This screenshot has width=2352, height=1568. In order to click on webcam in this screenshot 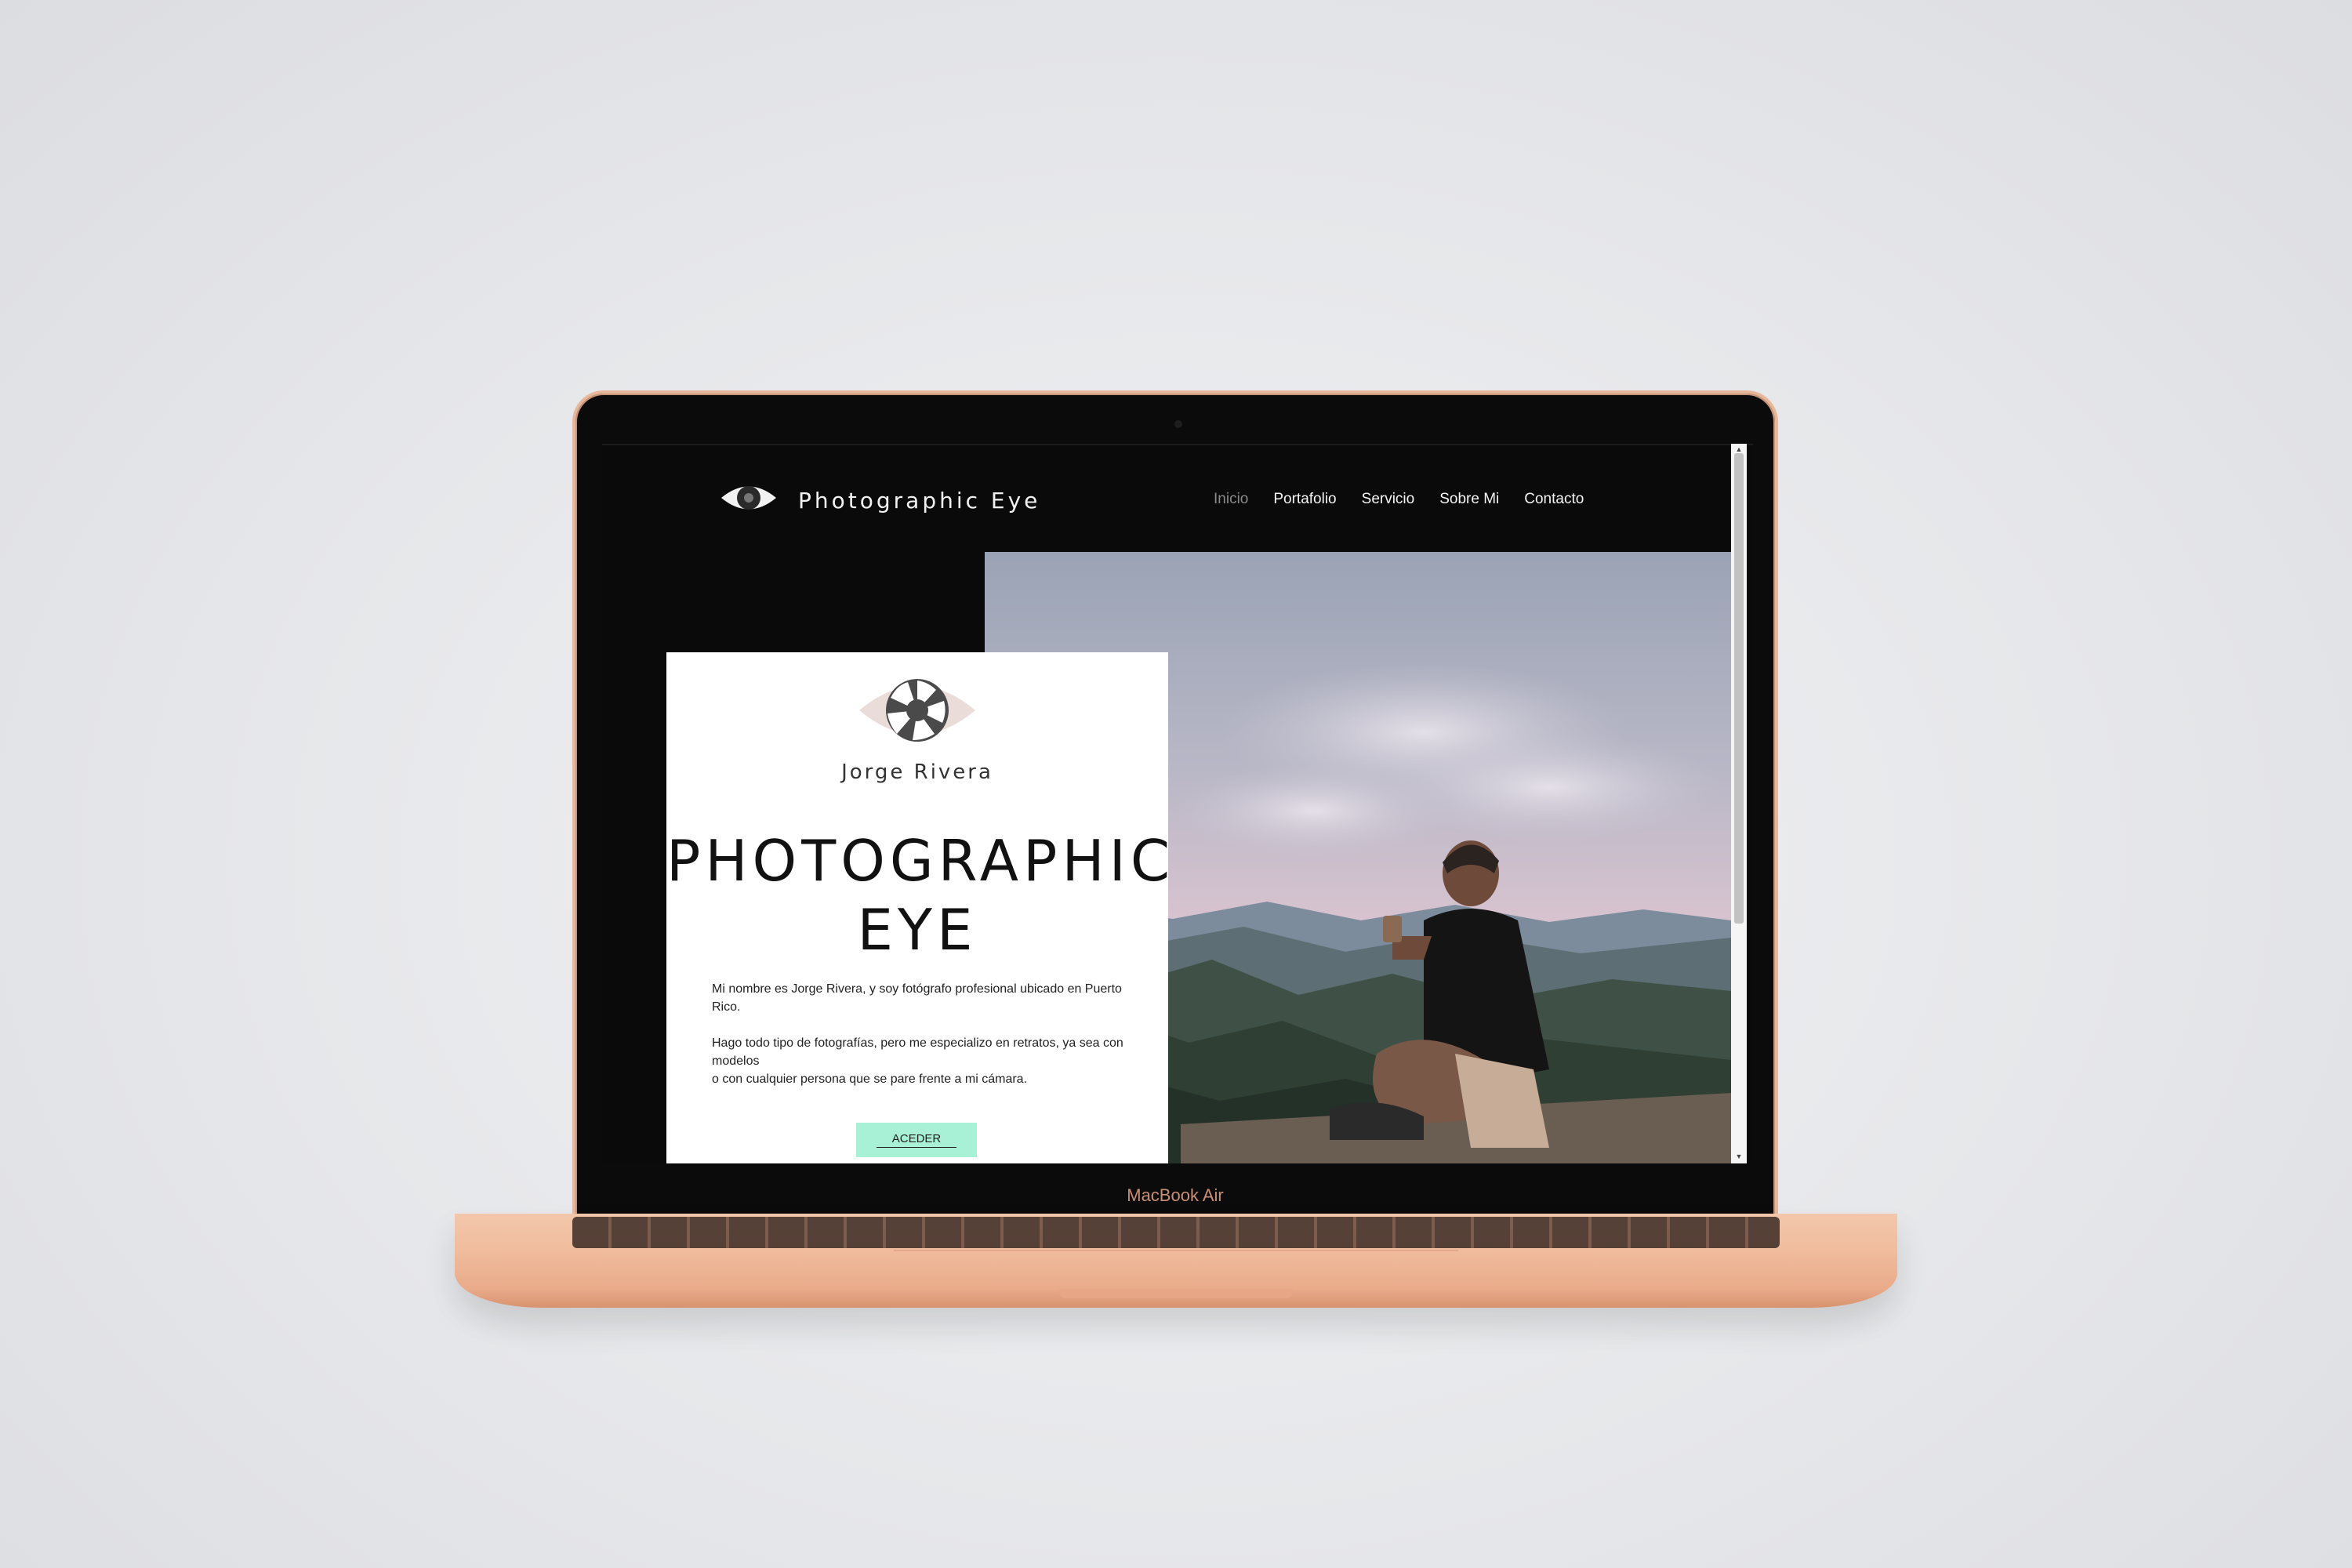, I will do `click(1178, 424)`.